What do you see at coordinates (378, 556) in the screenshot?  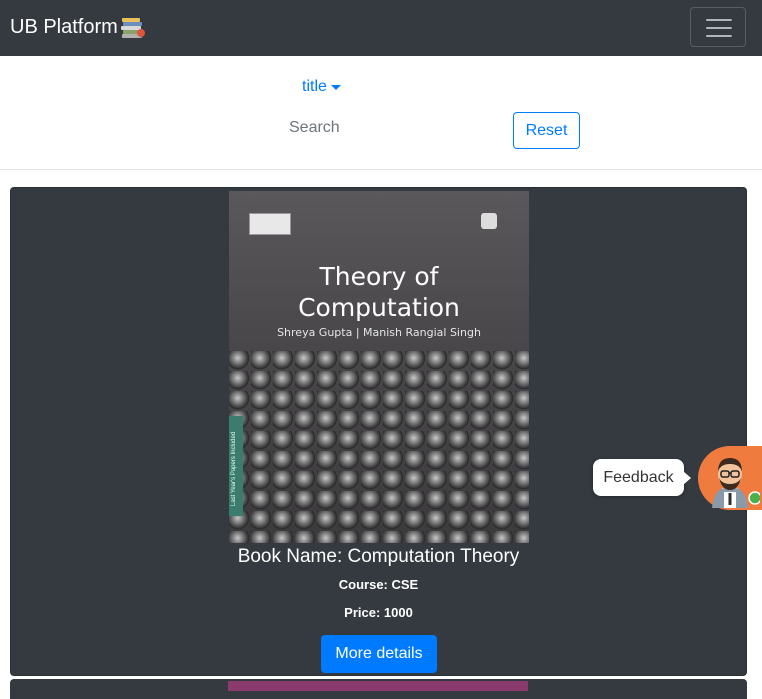 I see `book-name: Book Name: Computation Theory` at bounding box center [378, 556].